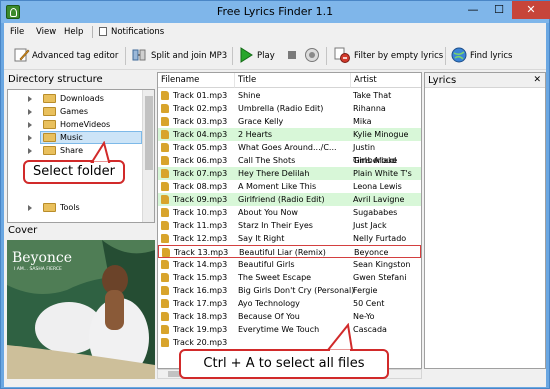  Describe the element at coordinates (269, 316) in the screenshot. I see `title-cell: Because Of You` at that location.